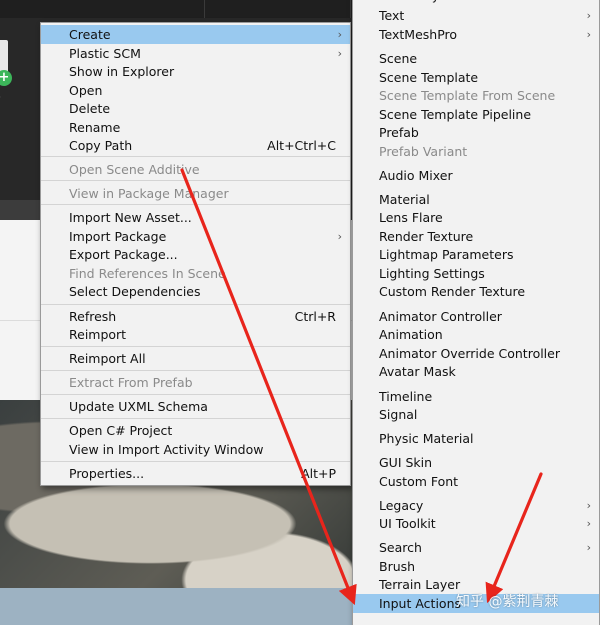 The width and height of the screenshot is (600, 625). Describe the element at coordinates (411, 218) in the screenshot. I see `menu-item-label: Lens Flare` at that location.